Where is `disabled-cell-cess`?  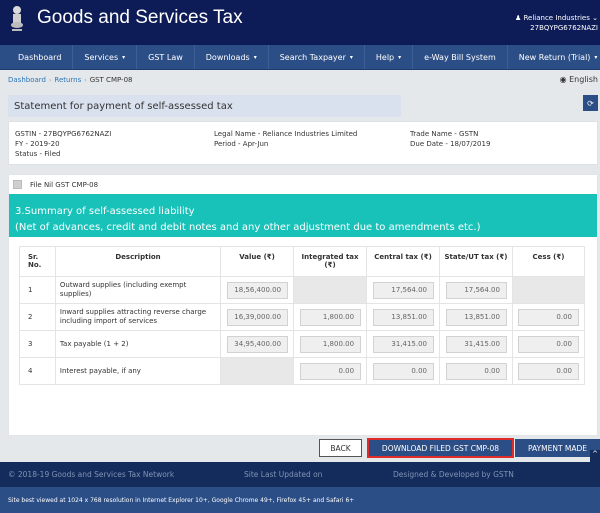
disabled-cell-cess is located at coordinates (548, 290).